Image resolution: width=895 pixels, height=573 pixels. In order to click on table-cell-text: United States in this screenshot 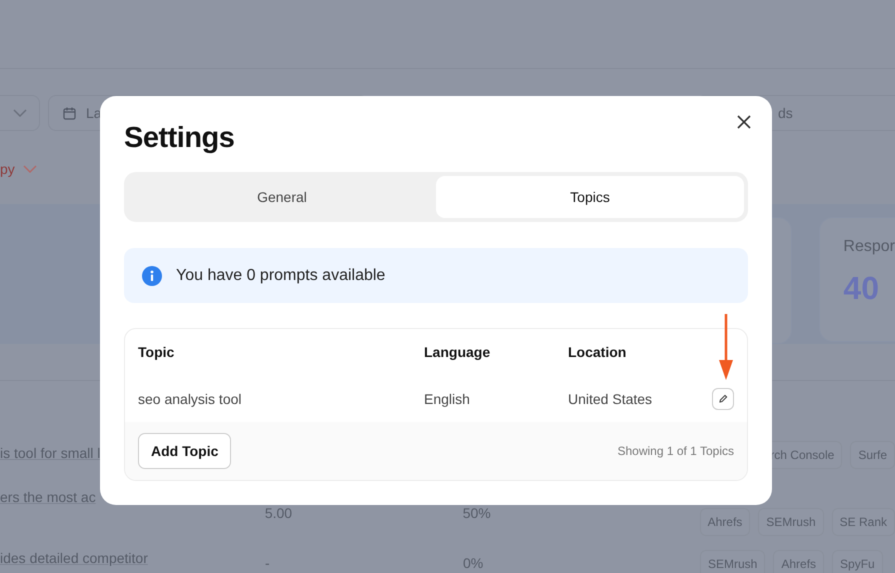, I will do `click(611, 398)`.